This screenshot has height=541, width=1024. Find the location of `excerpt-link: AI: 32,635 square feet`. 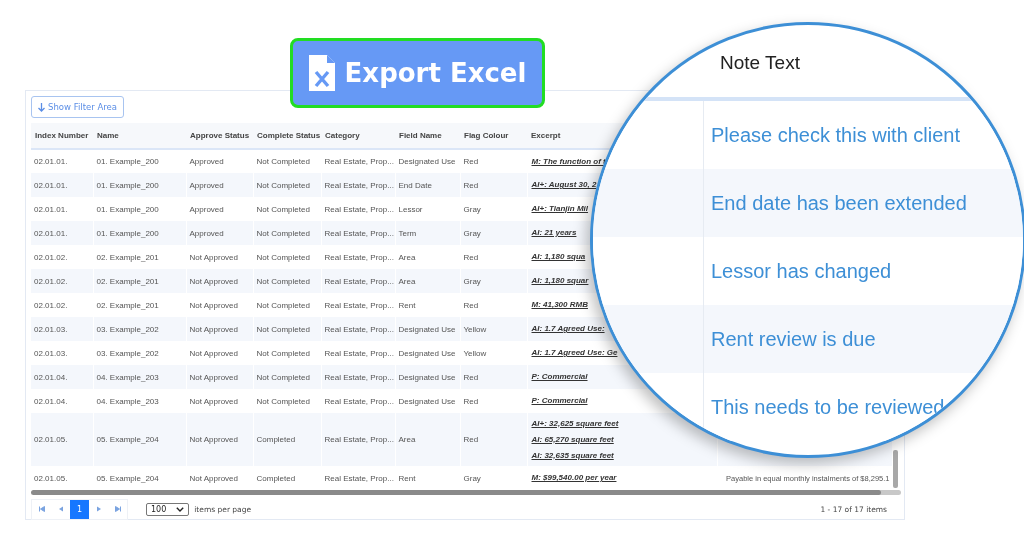

excerpt-link: AI: 32,635 square feet is located at coordinates (572, 455).